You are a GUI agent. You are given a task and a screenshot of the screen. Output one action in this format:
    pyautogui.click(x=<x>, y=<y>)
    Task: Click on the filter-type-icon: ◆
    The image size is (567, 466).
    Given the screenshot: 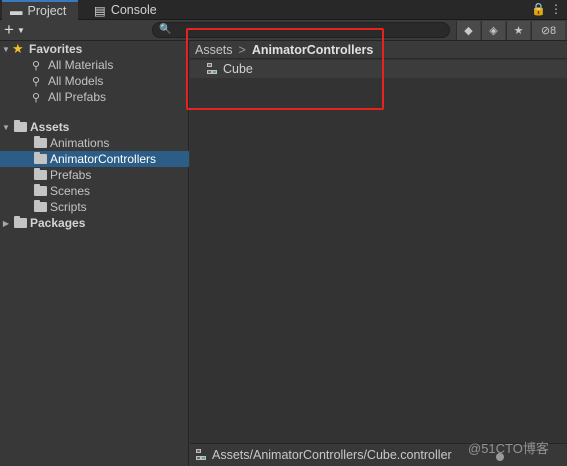 What is the action you would take?
    pyautogui.click(x=468, y=31)
    